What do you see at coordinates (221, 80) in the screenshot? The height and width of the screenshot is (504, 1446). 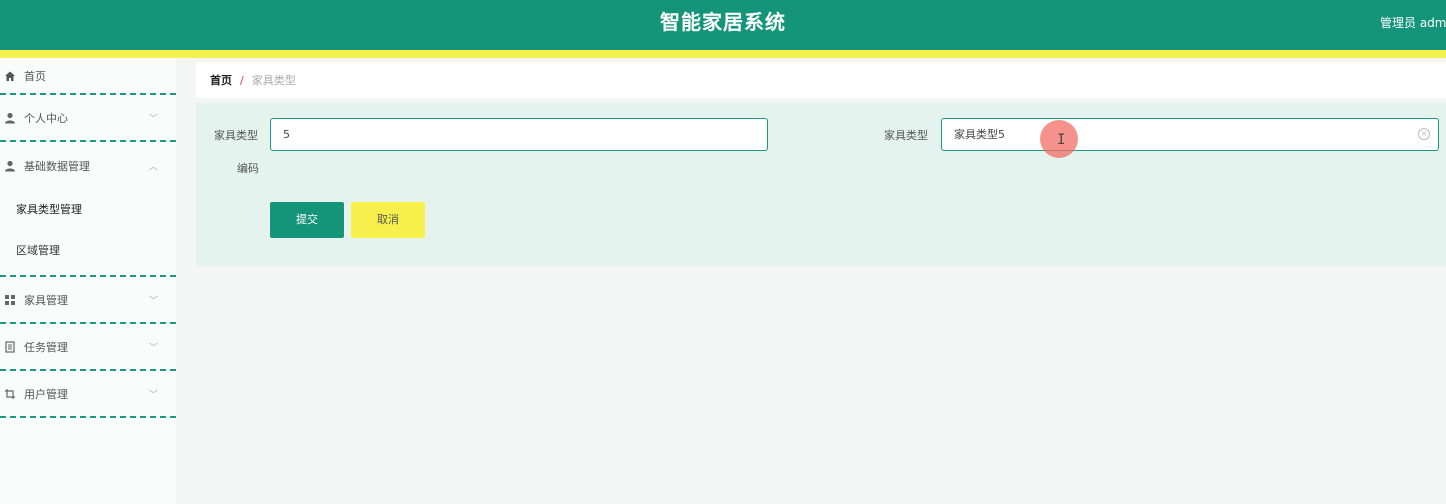 I see `breadcrumb-home: 首页` at bounding box center [221, 80].